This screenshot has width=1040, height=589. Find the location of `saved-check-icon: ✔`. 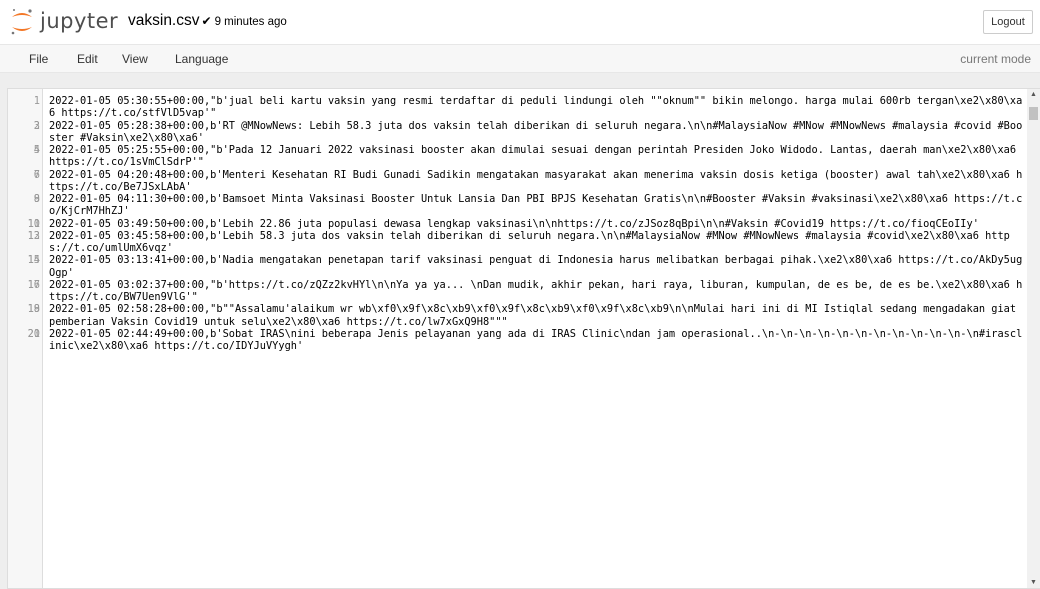

saved-check-icon: ✔ is located at coordinates (206, 21).